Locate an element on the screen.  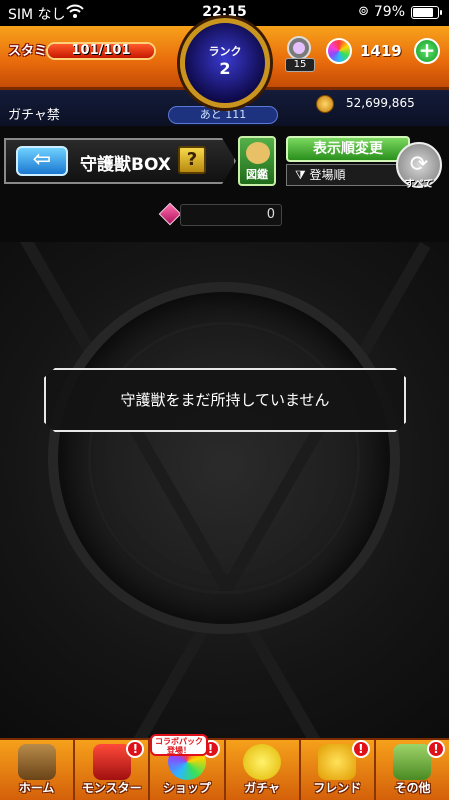
nav-monster: ! モンスター is located at coordinates (113, 770).